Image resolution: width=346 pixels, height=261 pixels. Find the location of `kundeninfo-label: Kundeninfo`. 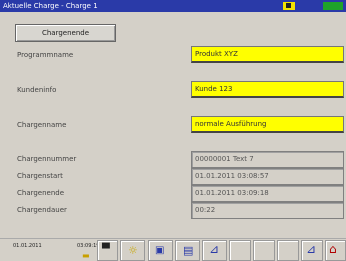

kundeninfo-label: Kundeninfo is located at coordinates (37, 90).